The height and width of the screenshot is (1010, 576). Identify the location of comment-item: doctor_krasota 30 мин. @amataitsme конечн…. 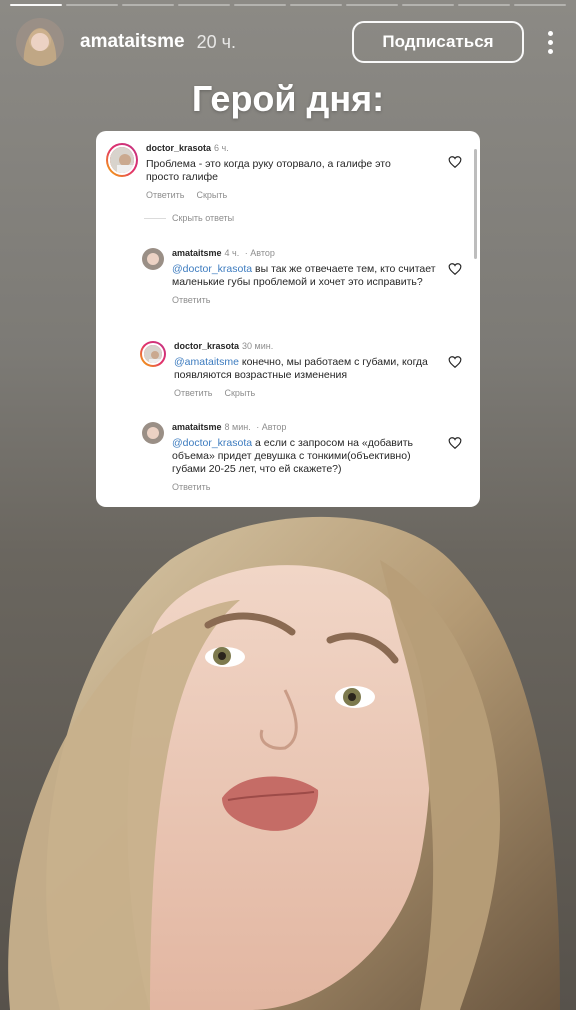
(290, 369).